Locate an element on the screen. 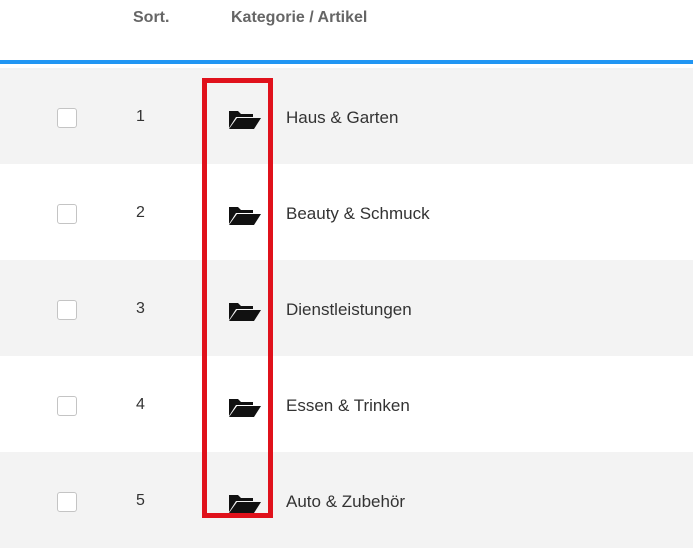 This screenshot has width=693, height=548. table-header: Sort. Kategorie / Artikel is located at coordinates (346, 32).